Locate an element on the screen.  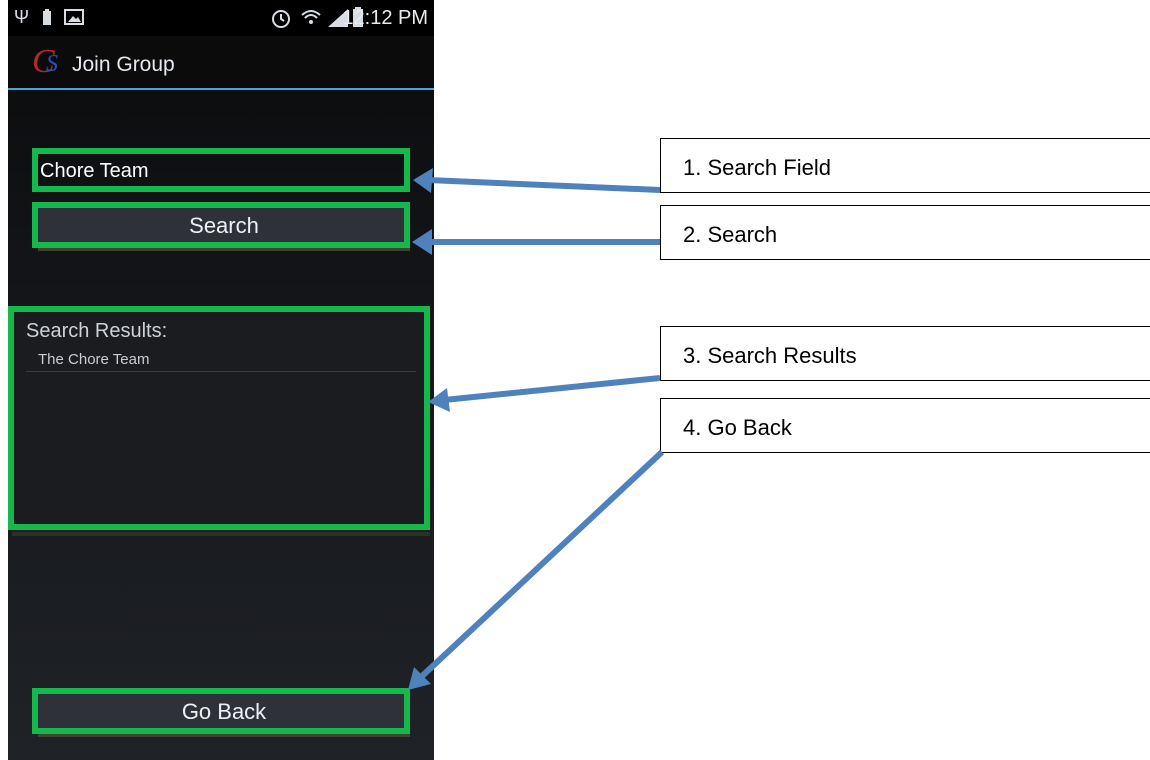
status-bar: Ψ 12:12 PM is located at coordinates (221, 18).